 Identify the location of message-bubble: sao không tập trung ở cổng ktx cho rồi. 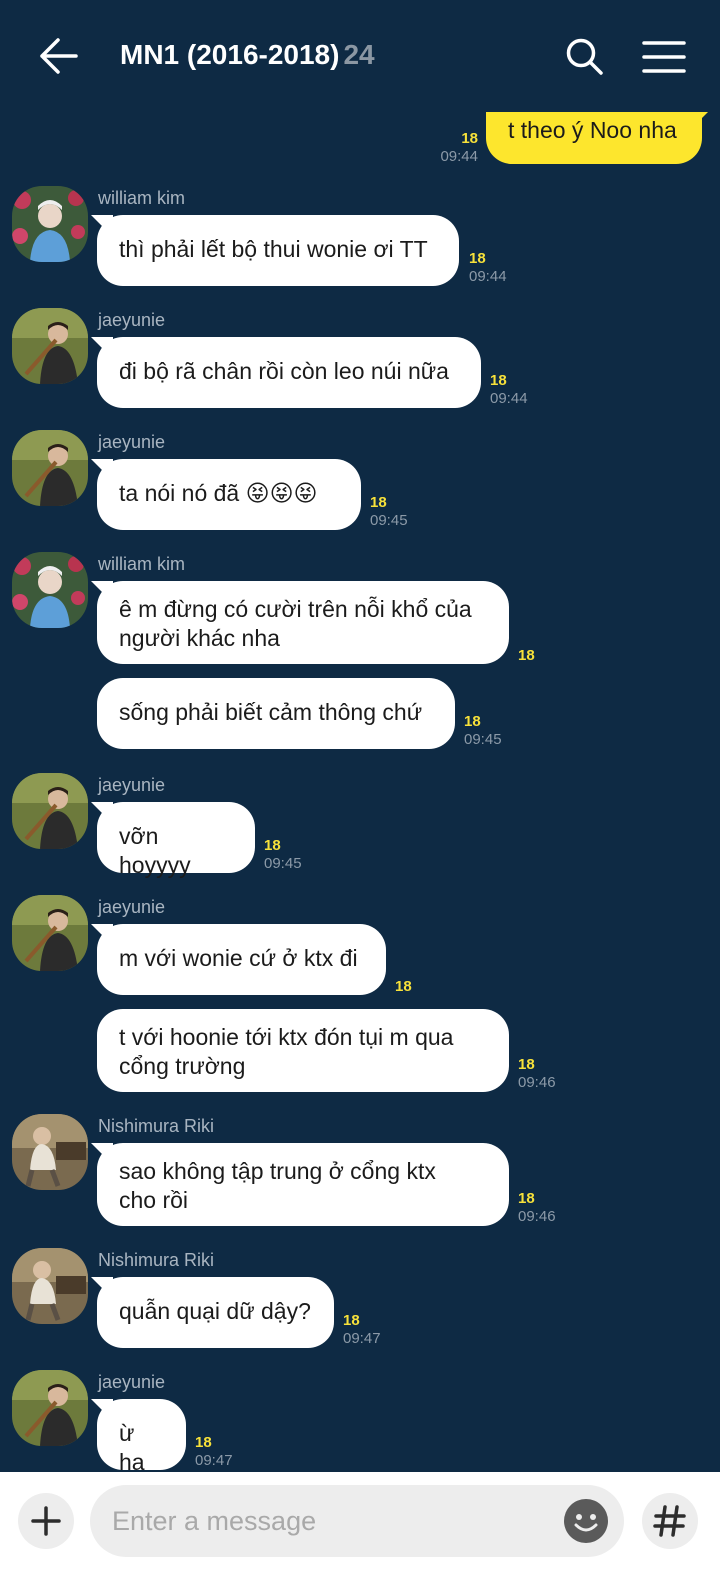
(303, 1184).